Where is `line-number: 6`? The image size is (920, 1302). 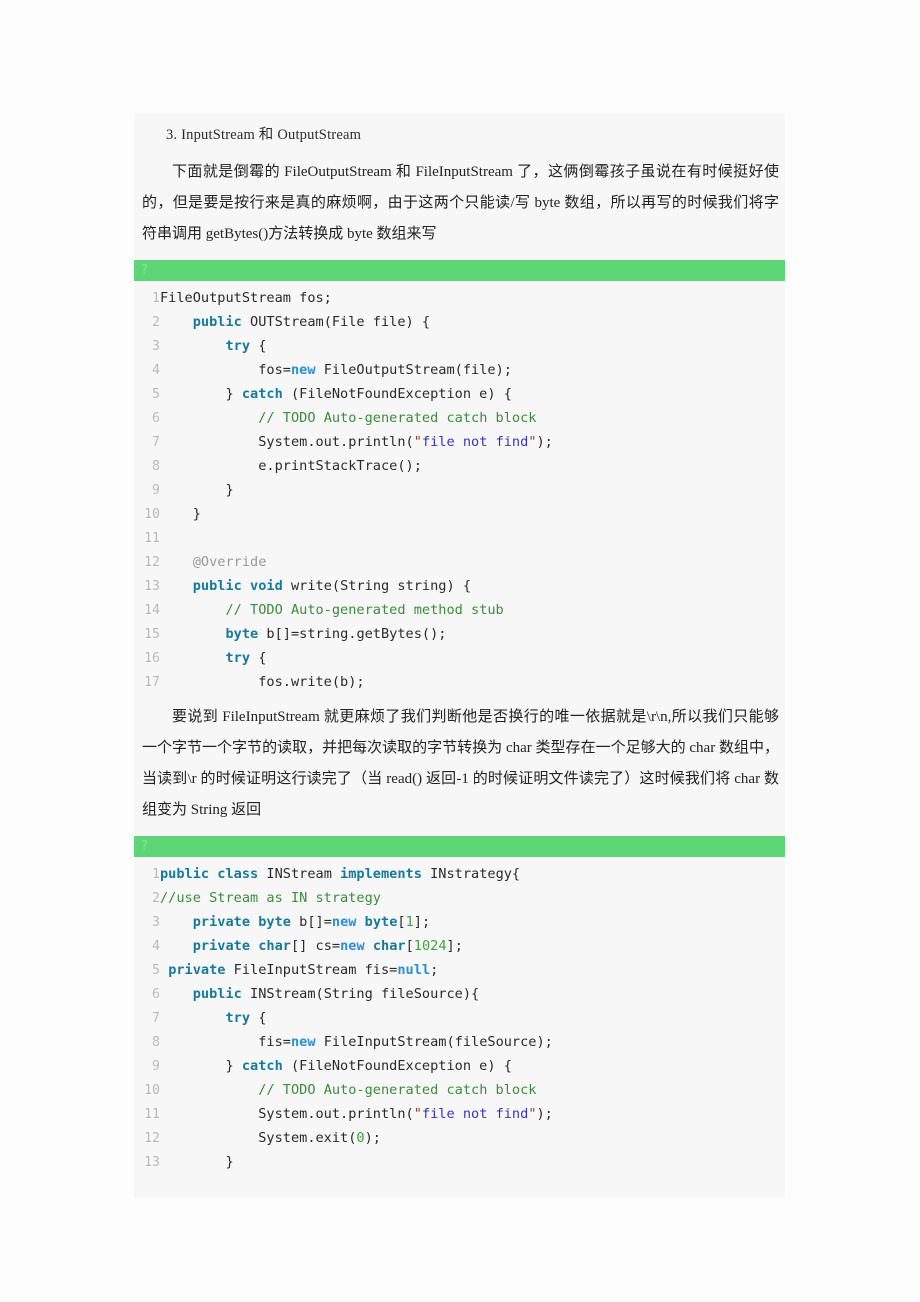 line-number: 6 is located at coordinates (156, 418).